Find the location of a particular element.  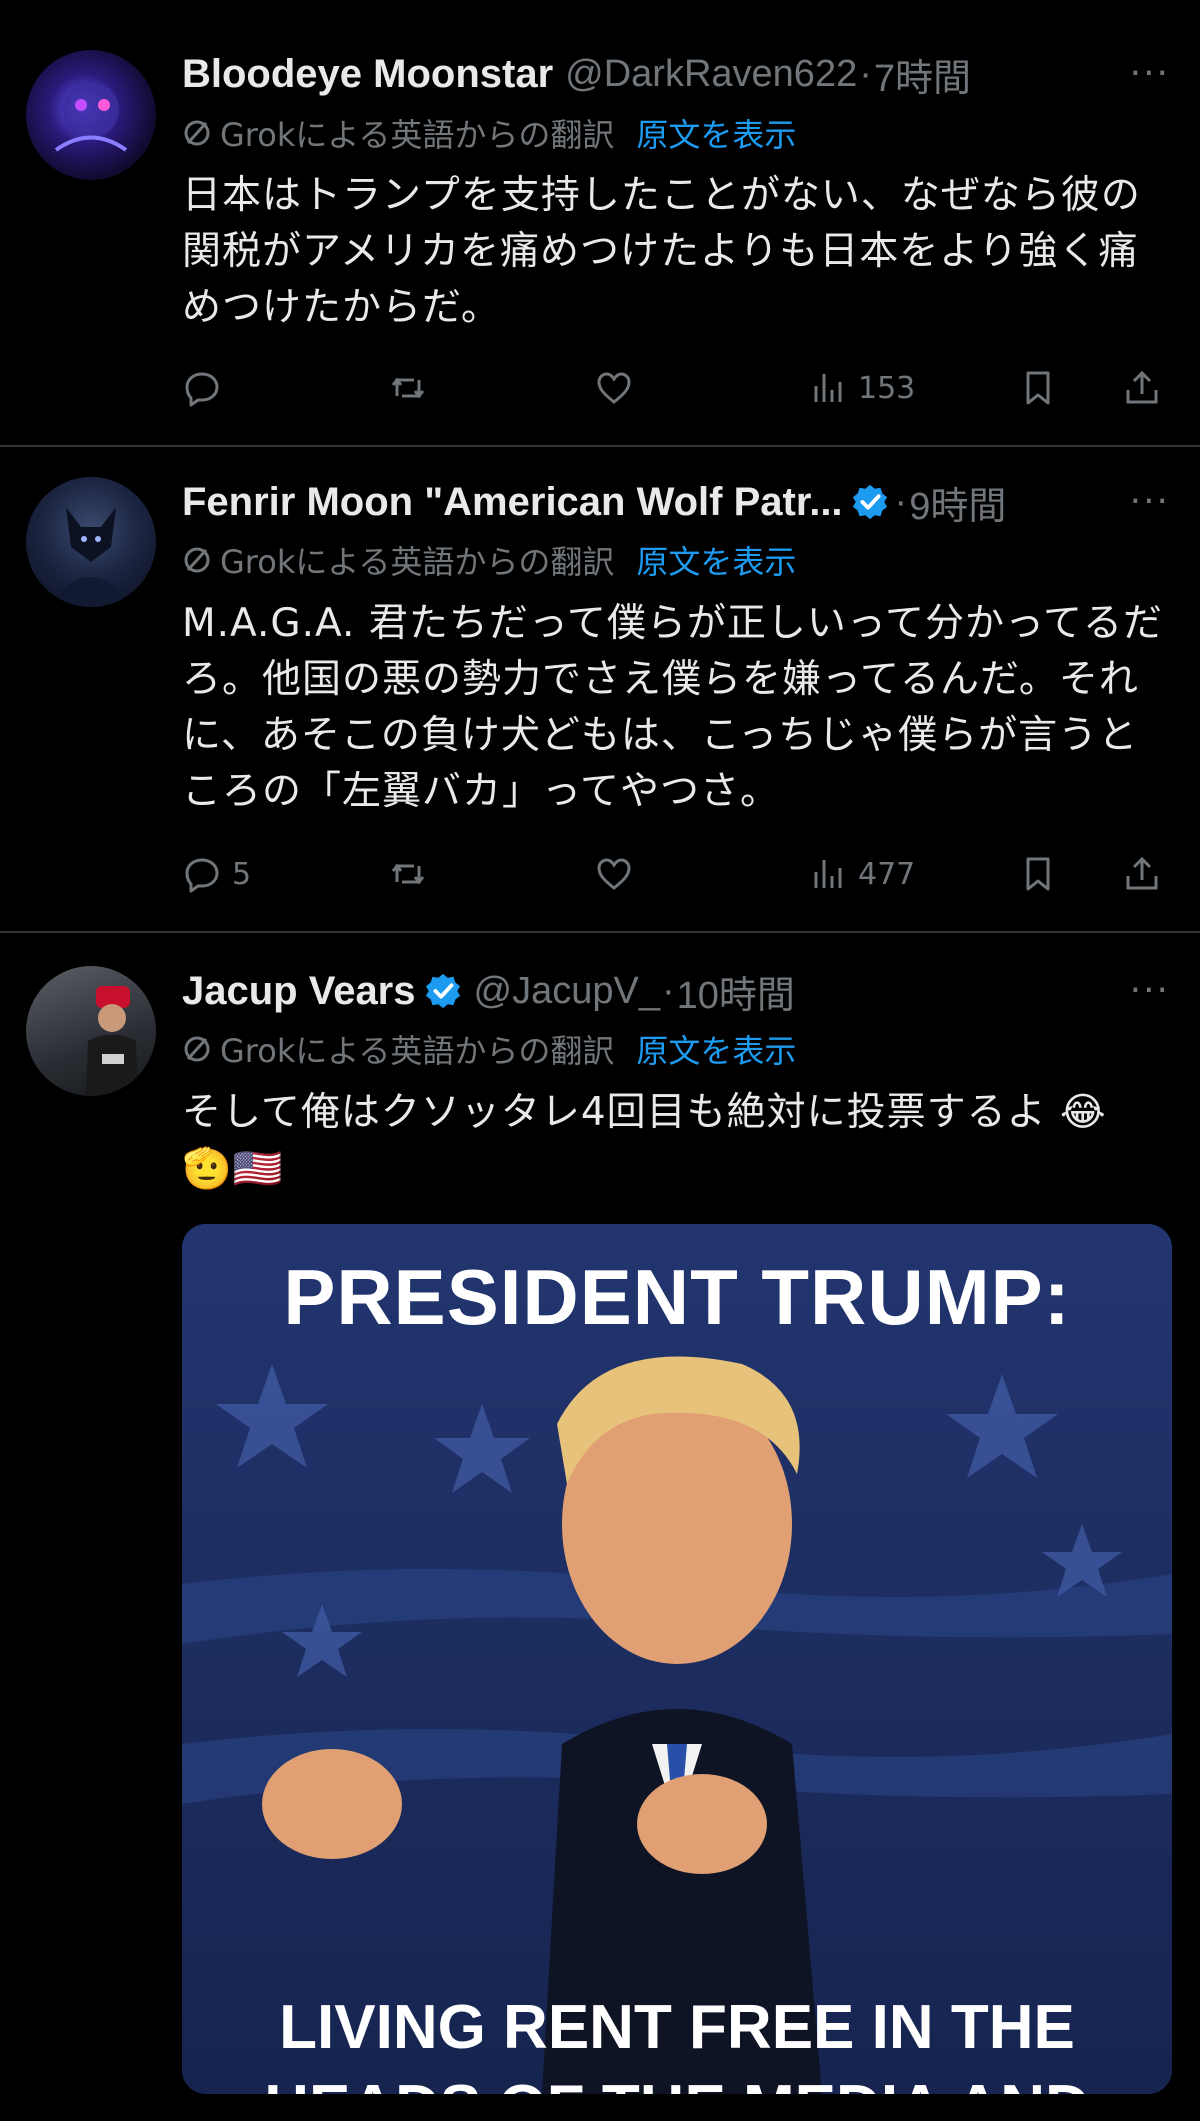

reply-count: 5 is located at coordinates (242, 874).